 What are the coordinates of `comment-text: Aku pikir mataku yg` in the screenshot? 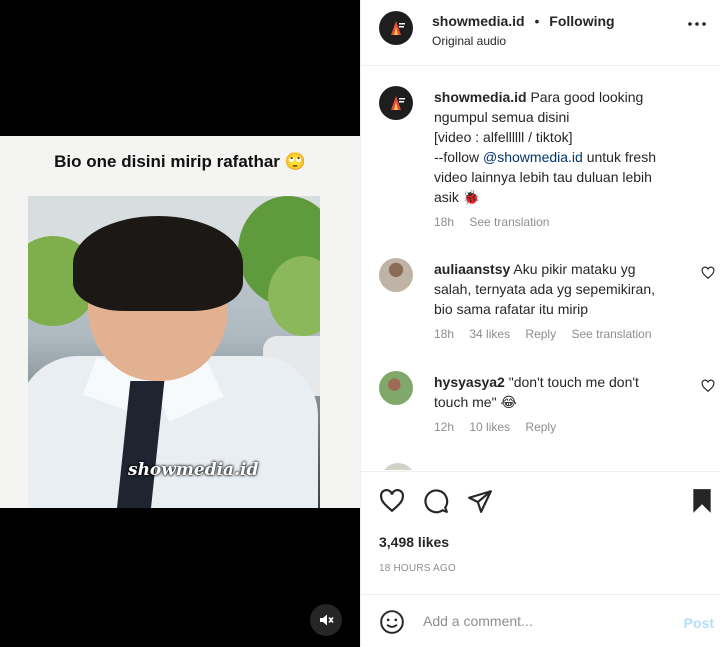 It's located at (574, 269).